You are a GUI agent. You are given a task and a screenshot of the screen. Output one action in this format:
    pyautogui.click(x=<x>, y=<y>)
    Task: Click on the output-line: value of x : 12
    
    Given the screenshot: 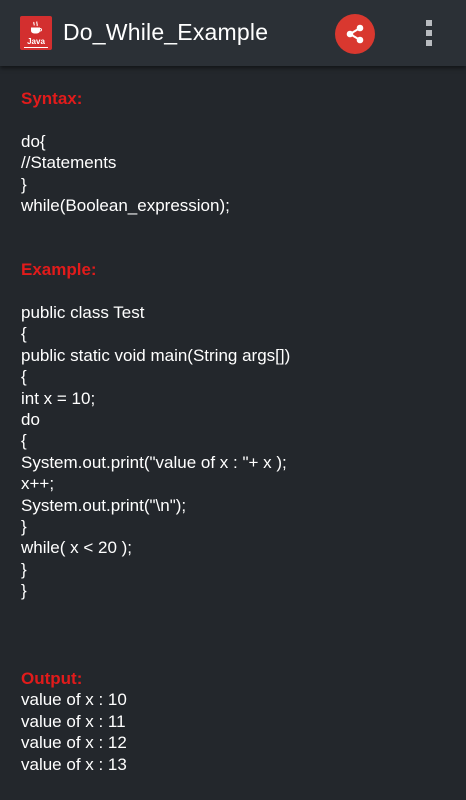 What is the action you would take?
    pyautogui.click(x=74, y=743)
    